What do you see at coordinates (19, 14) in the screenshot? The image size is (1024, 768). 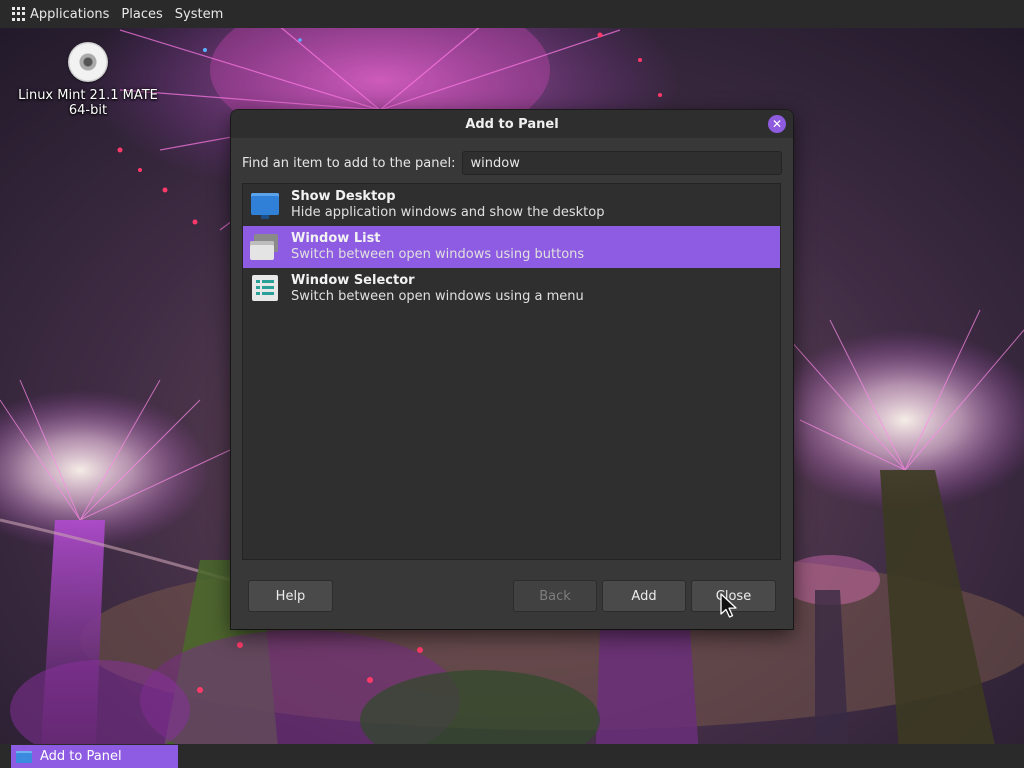 I see `app-grid-icon` at bounding box center [19, 14].